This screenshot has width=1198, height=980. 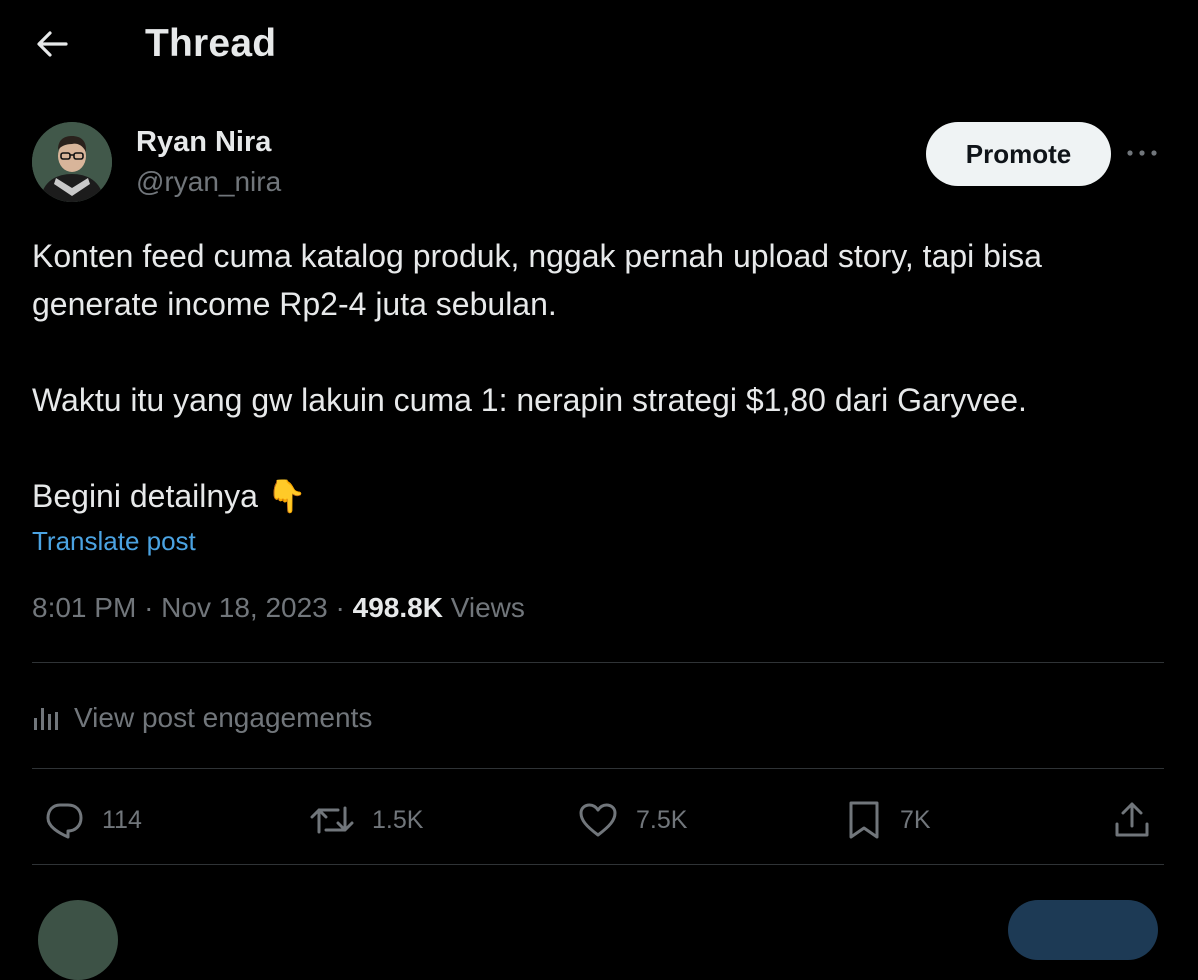 I want to click on repost-count: 1.5K, so click(x=398, y=819).